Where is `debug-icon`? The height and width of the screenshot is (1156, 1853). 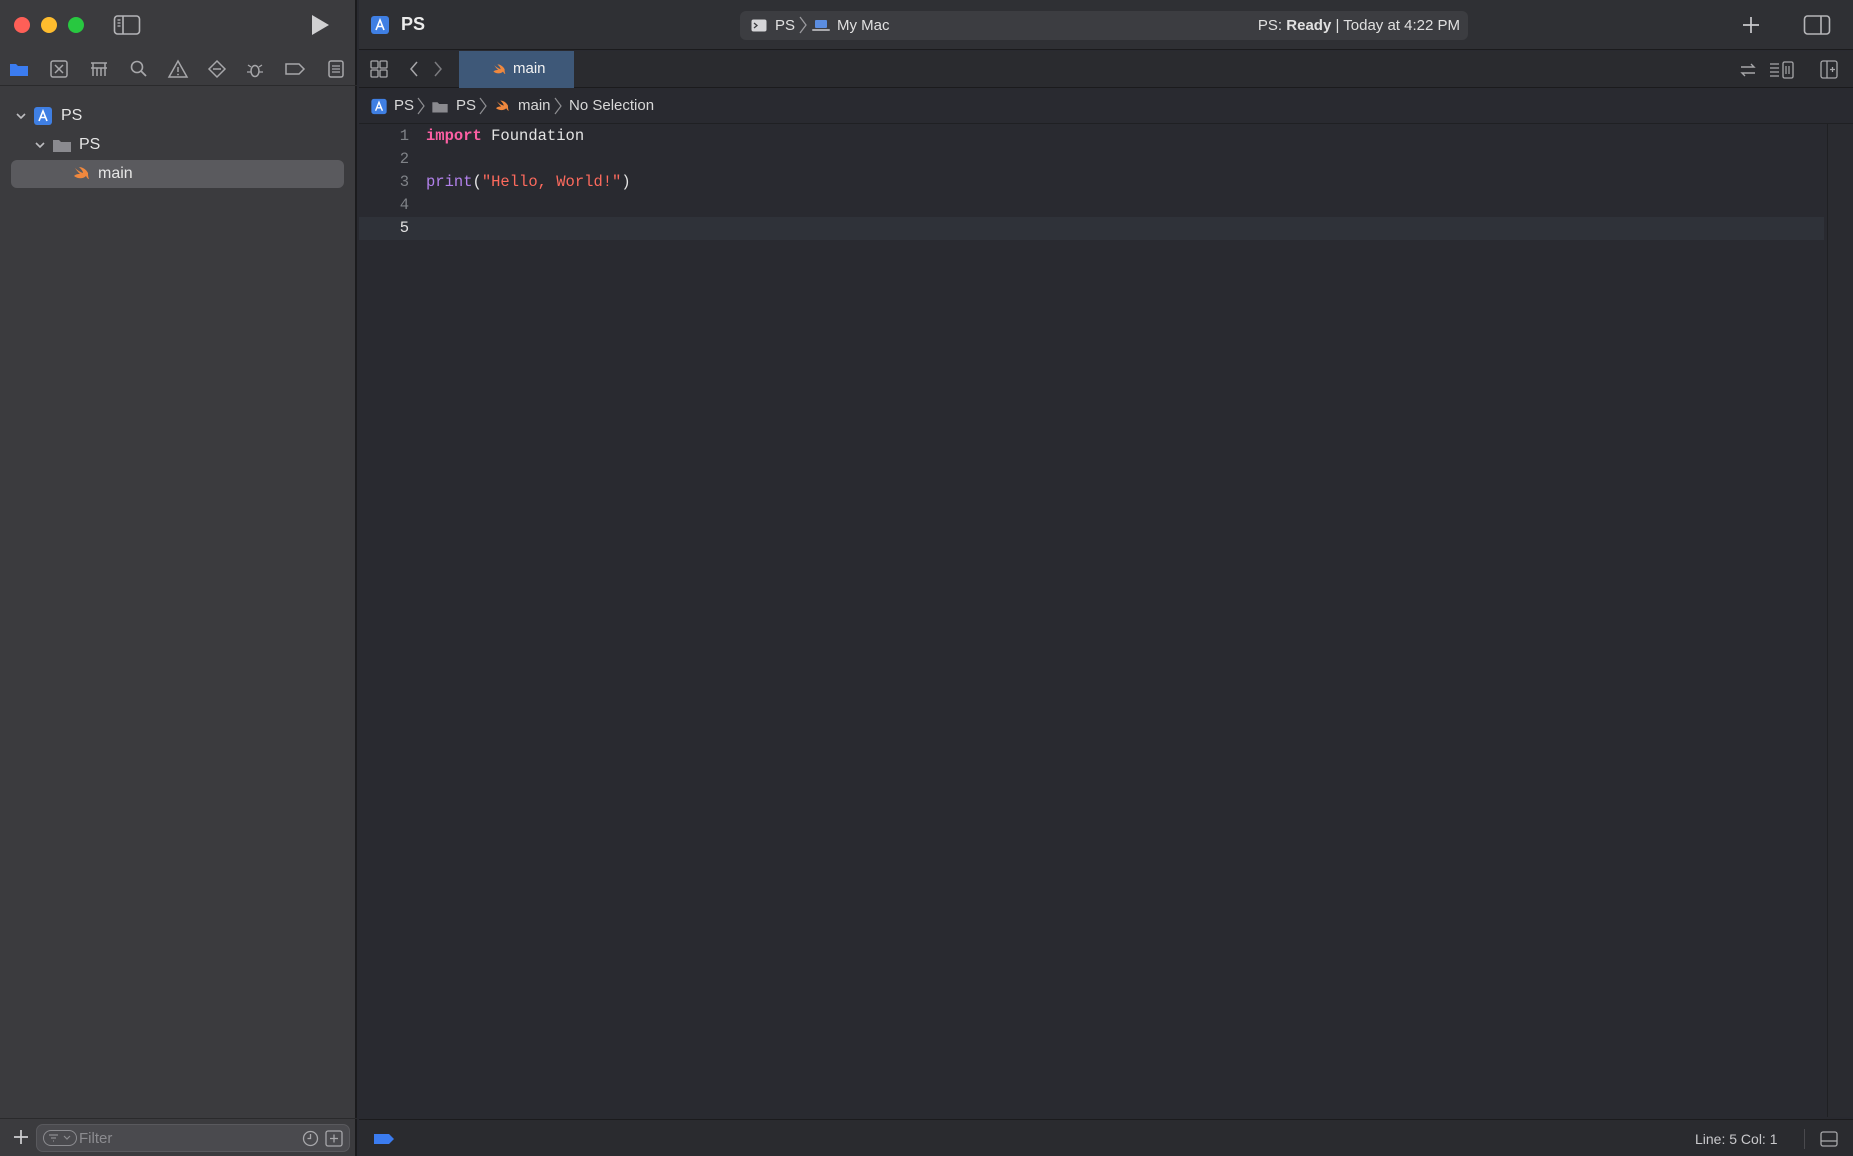 debug-icon is located at coordinates (256, 69).